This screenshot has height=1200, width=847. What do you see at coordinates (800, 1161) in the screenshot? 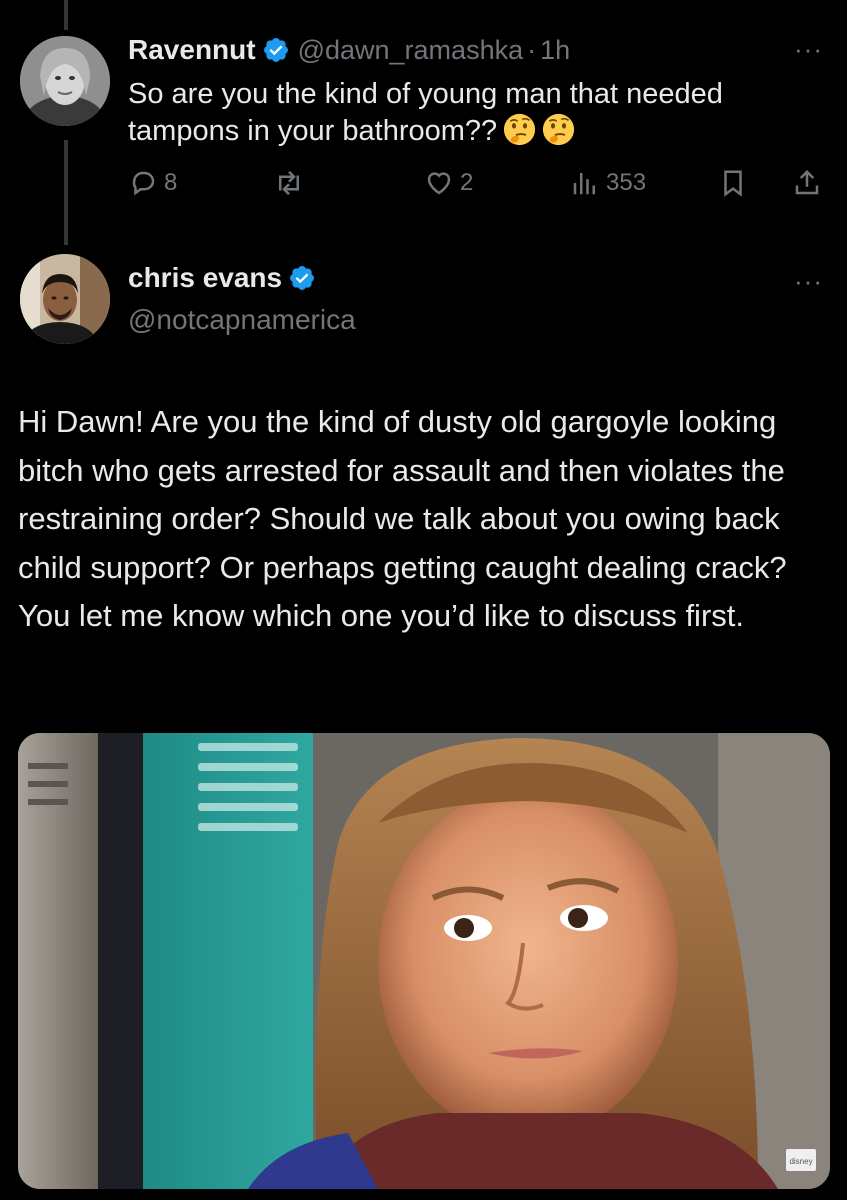
I see `media-watermark: disney` at bounding box center [800, 1161].